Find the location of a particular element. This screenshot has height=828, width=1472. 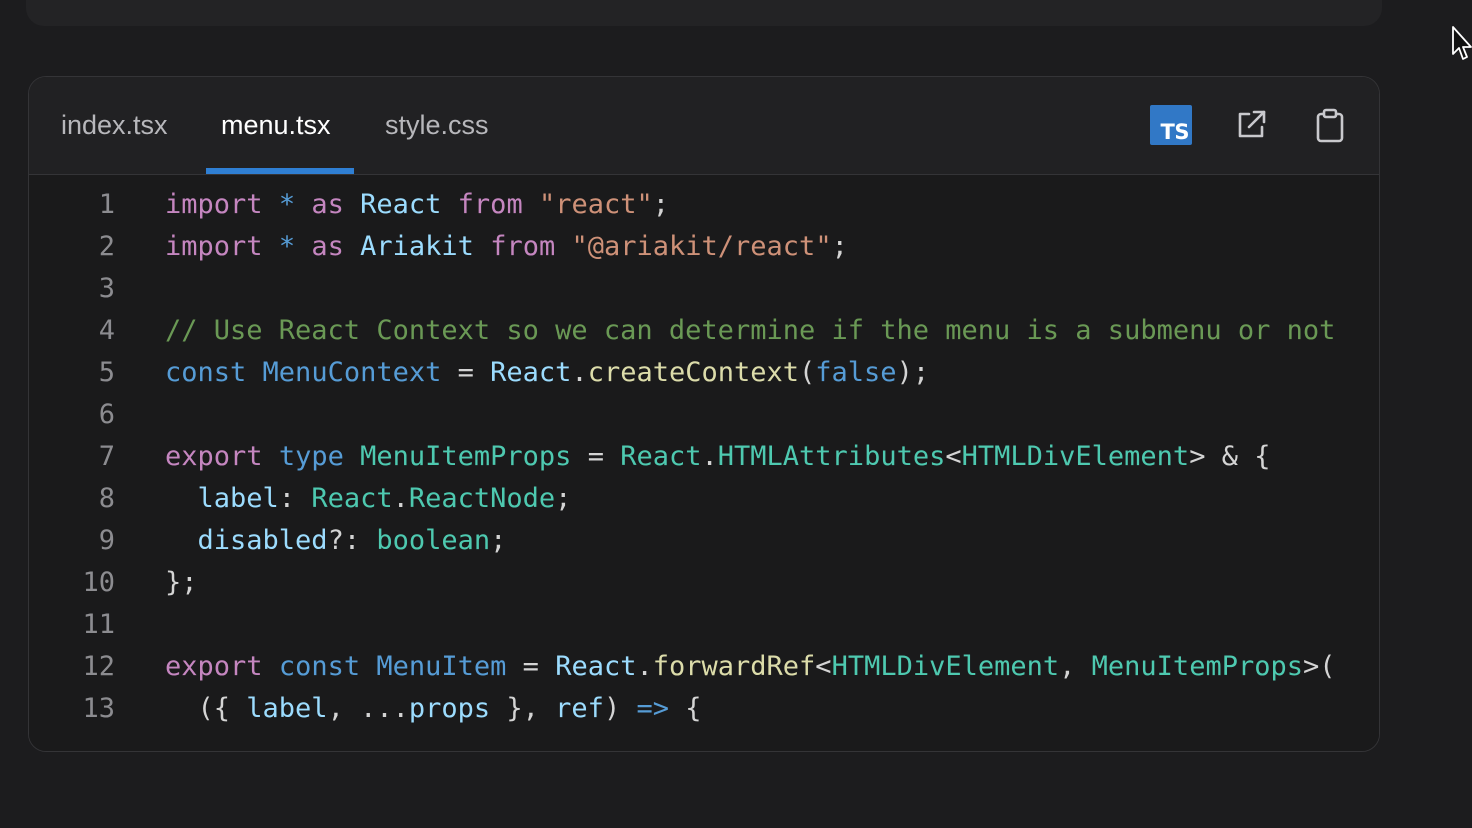

code-token: ); is located at coordinates (913, 372).